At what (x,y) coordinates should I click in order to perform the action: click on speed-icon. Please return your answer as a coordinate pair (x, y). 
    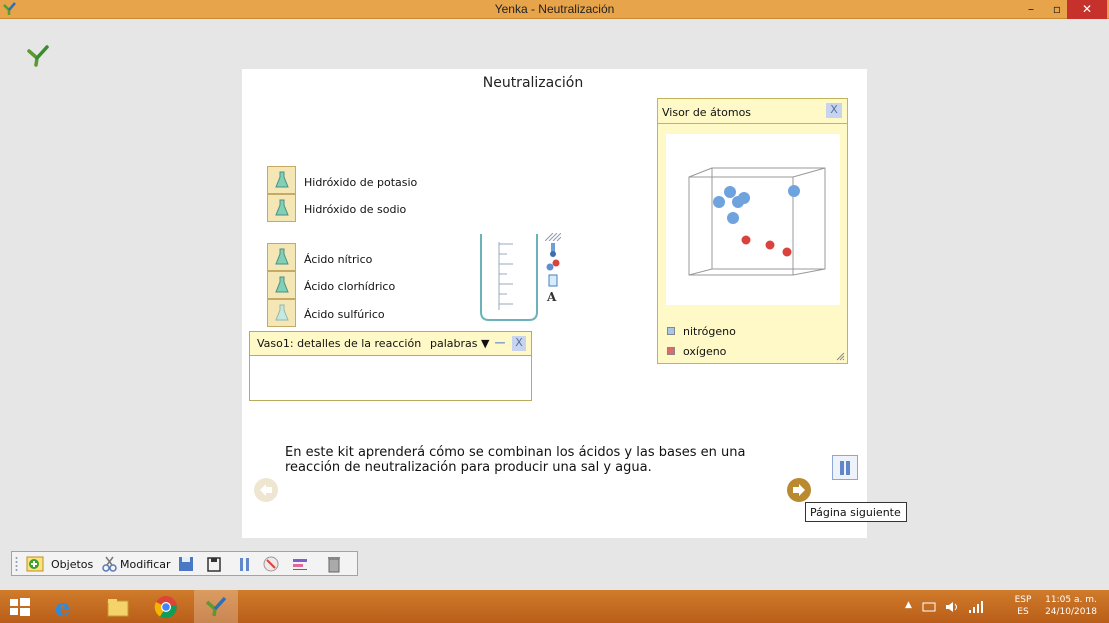
    Looking at the image, I should click on (271, 564).